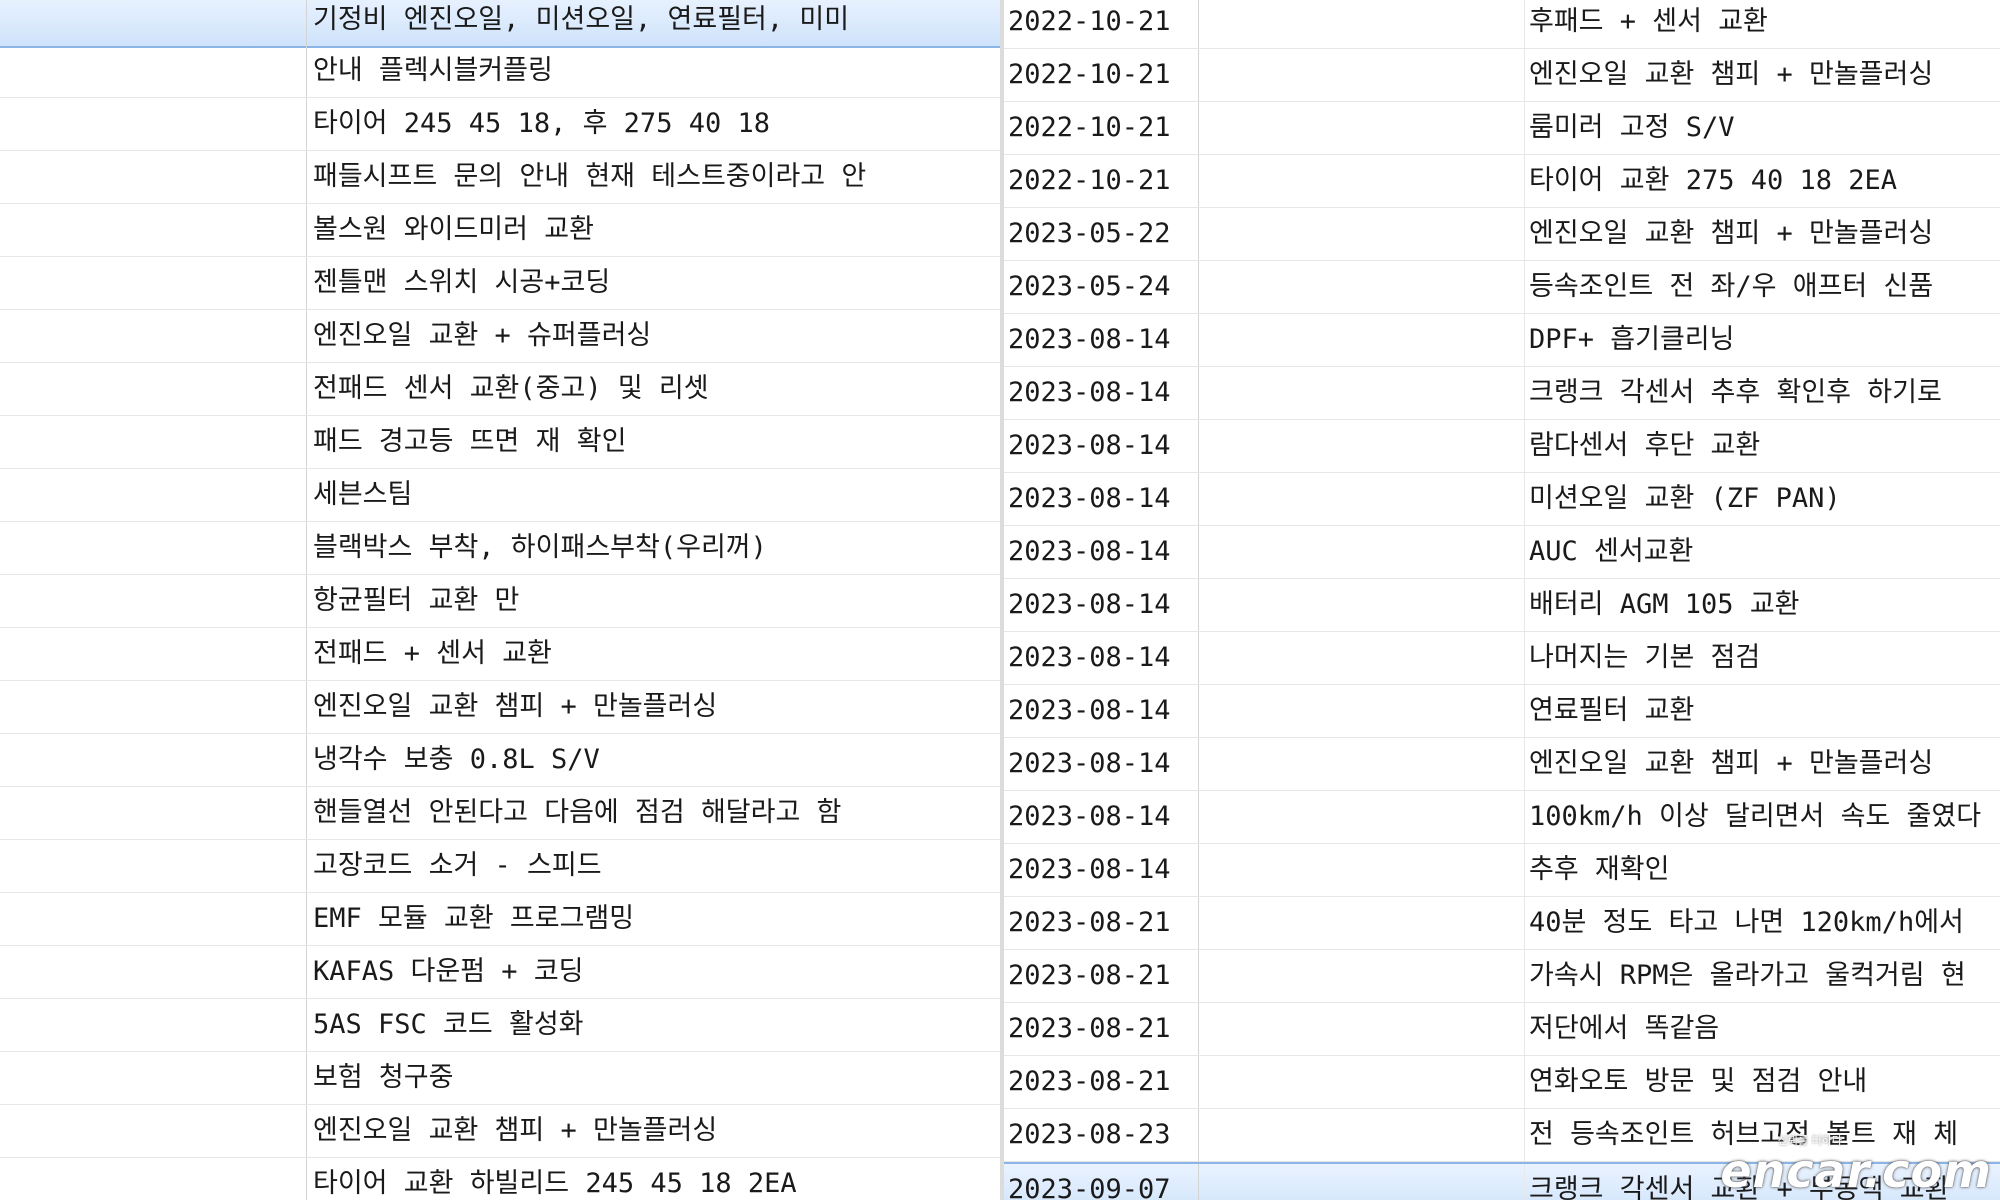  Describe the element at coordinates (653, 177) in the screenshot. I see `row-description-cell: 패들시프트 문의 안내 현재 테스트중이라고 안` at that location.